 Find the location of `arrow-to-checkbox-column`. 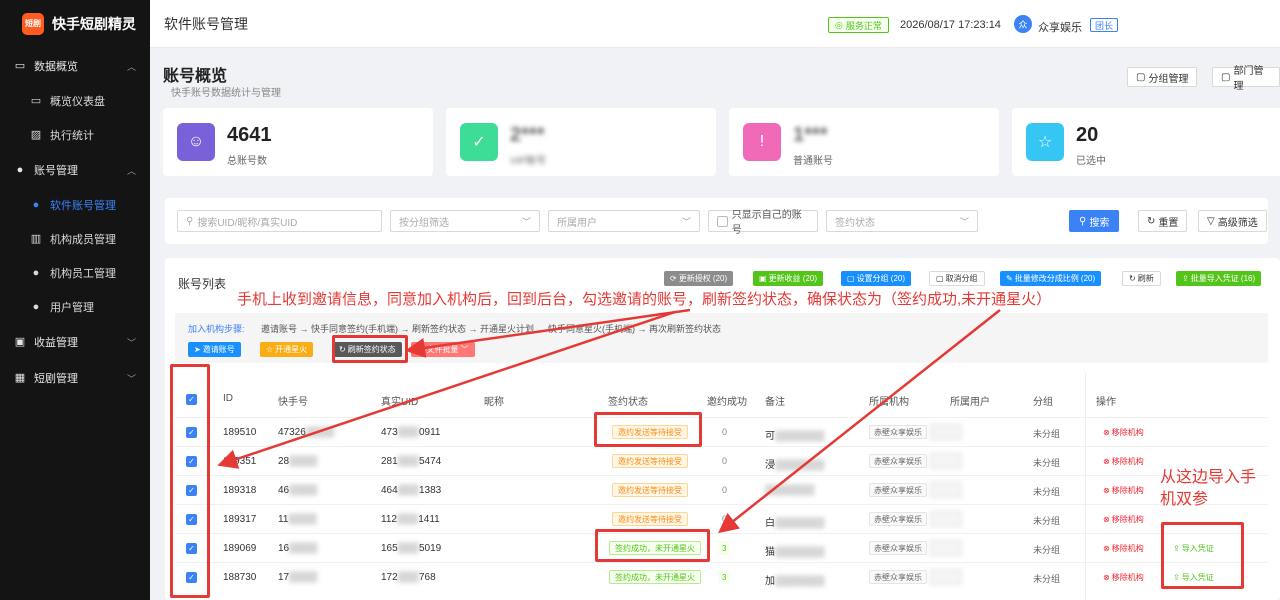

arrow-to-checkbox-column is located at coordinates (446, 389).